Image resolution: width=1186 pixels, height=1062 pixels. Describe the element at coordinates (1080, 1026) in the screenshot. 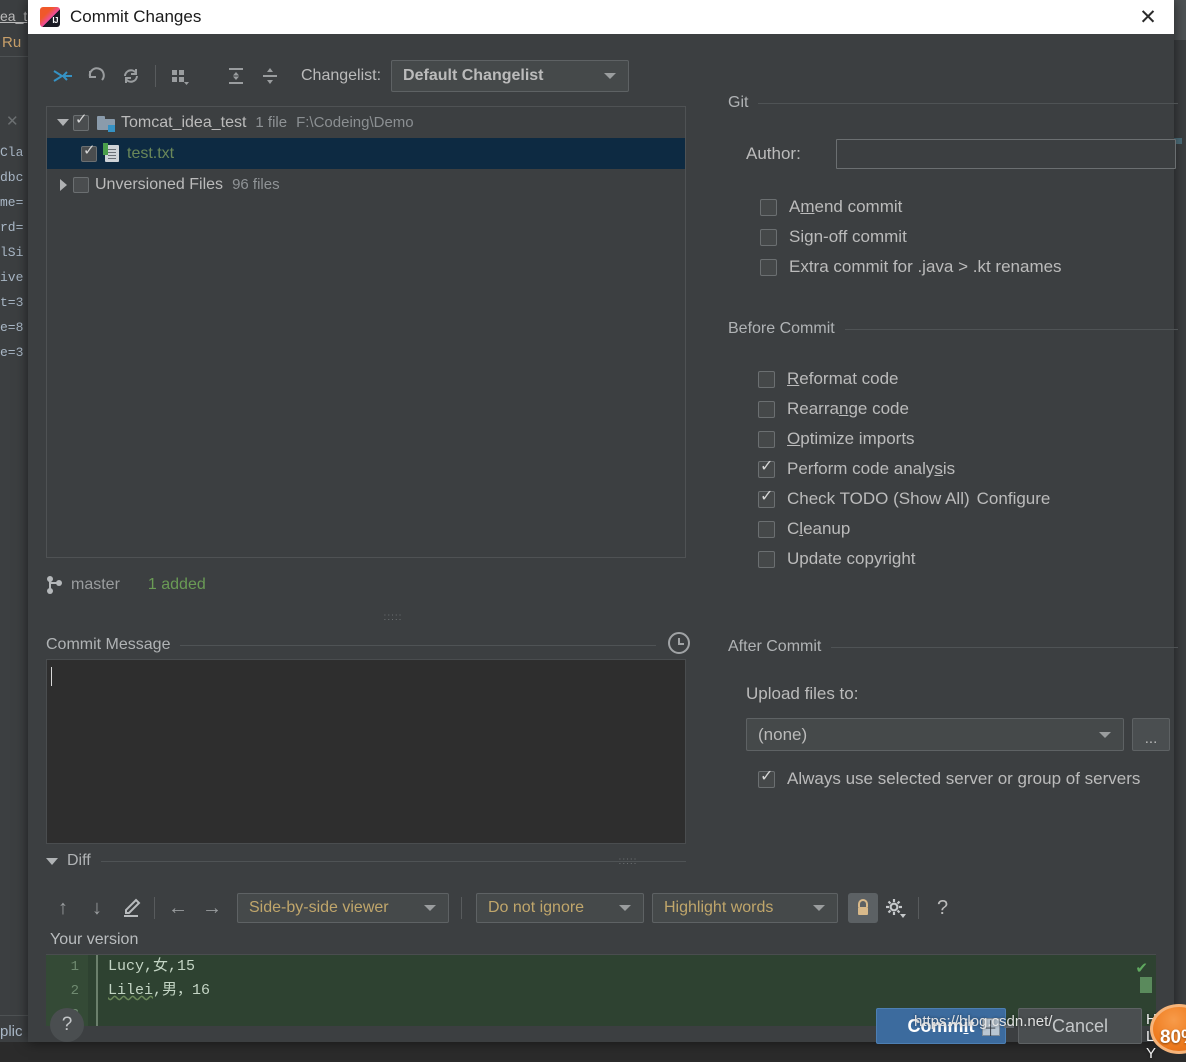

I see `cancel-button: Cancel` at that location.